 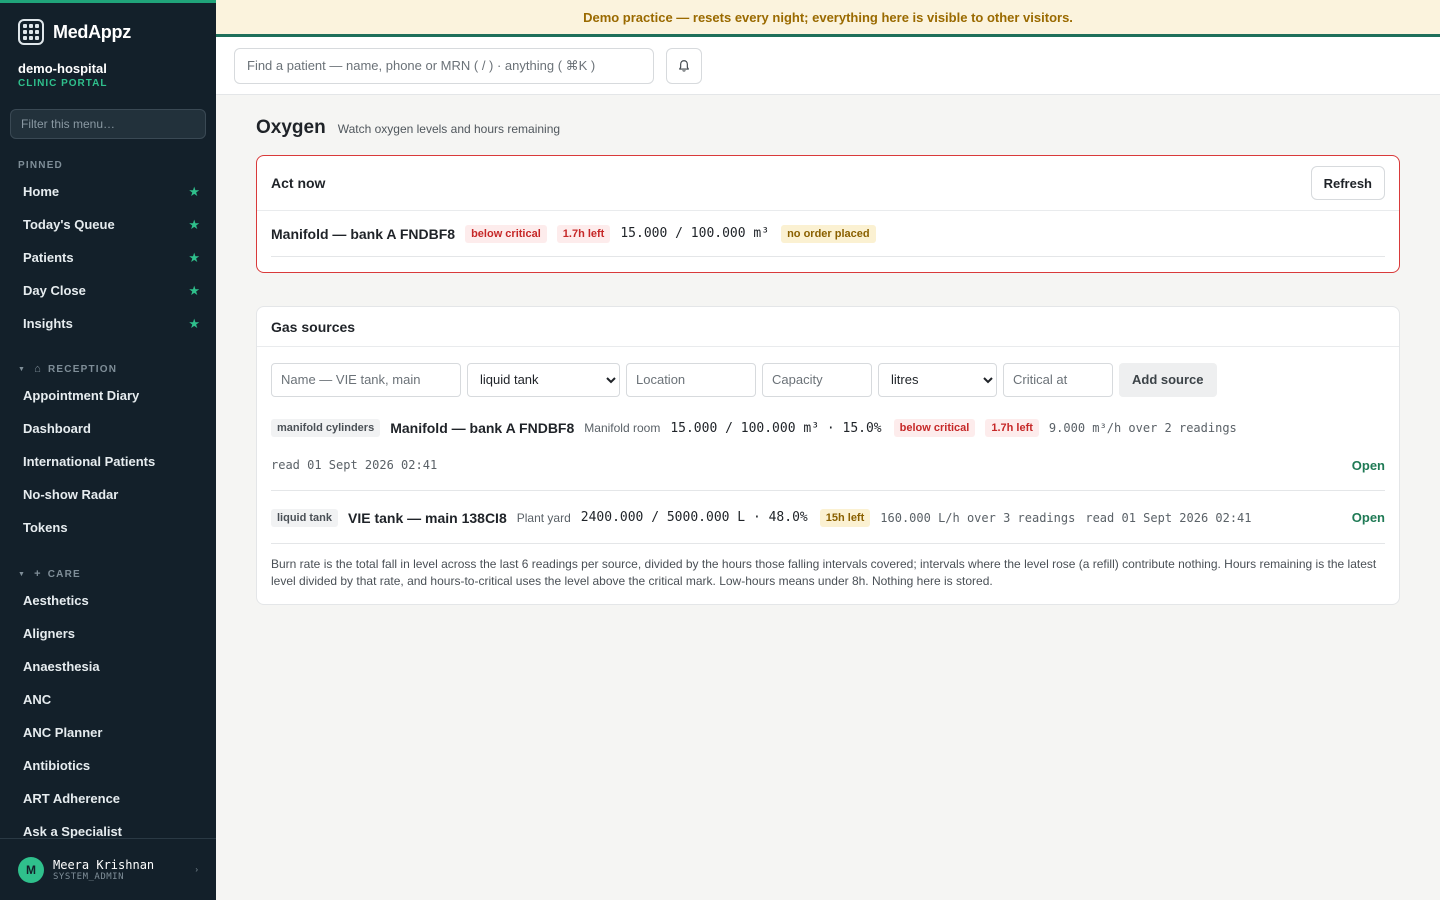 I want to click on alert-source-name: Manifold — bank A FNDBF8, so click(x=363, y=233).